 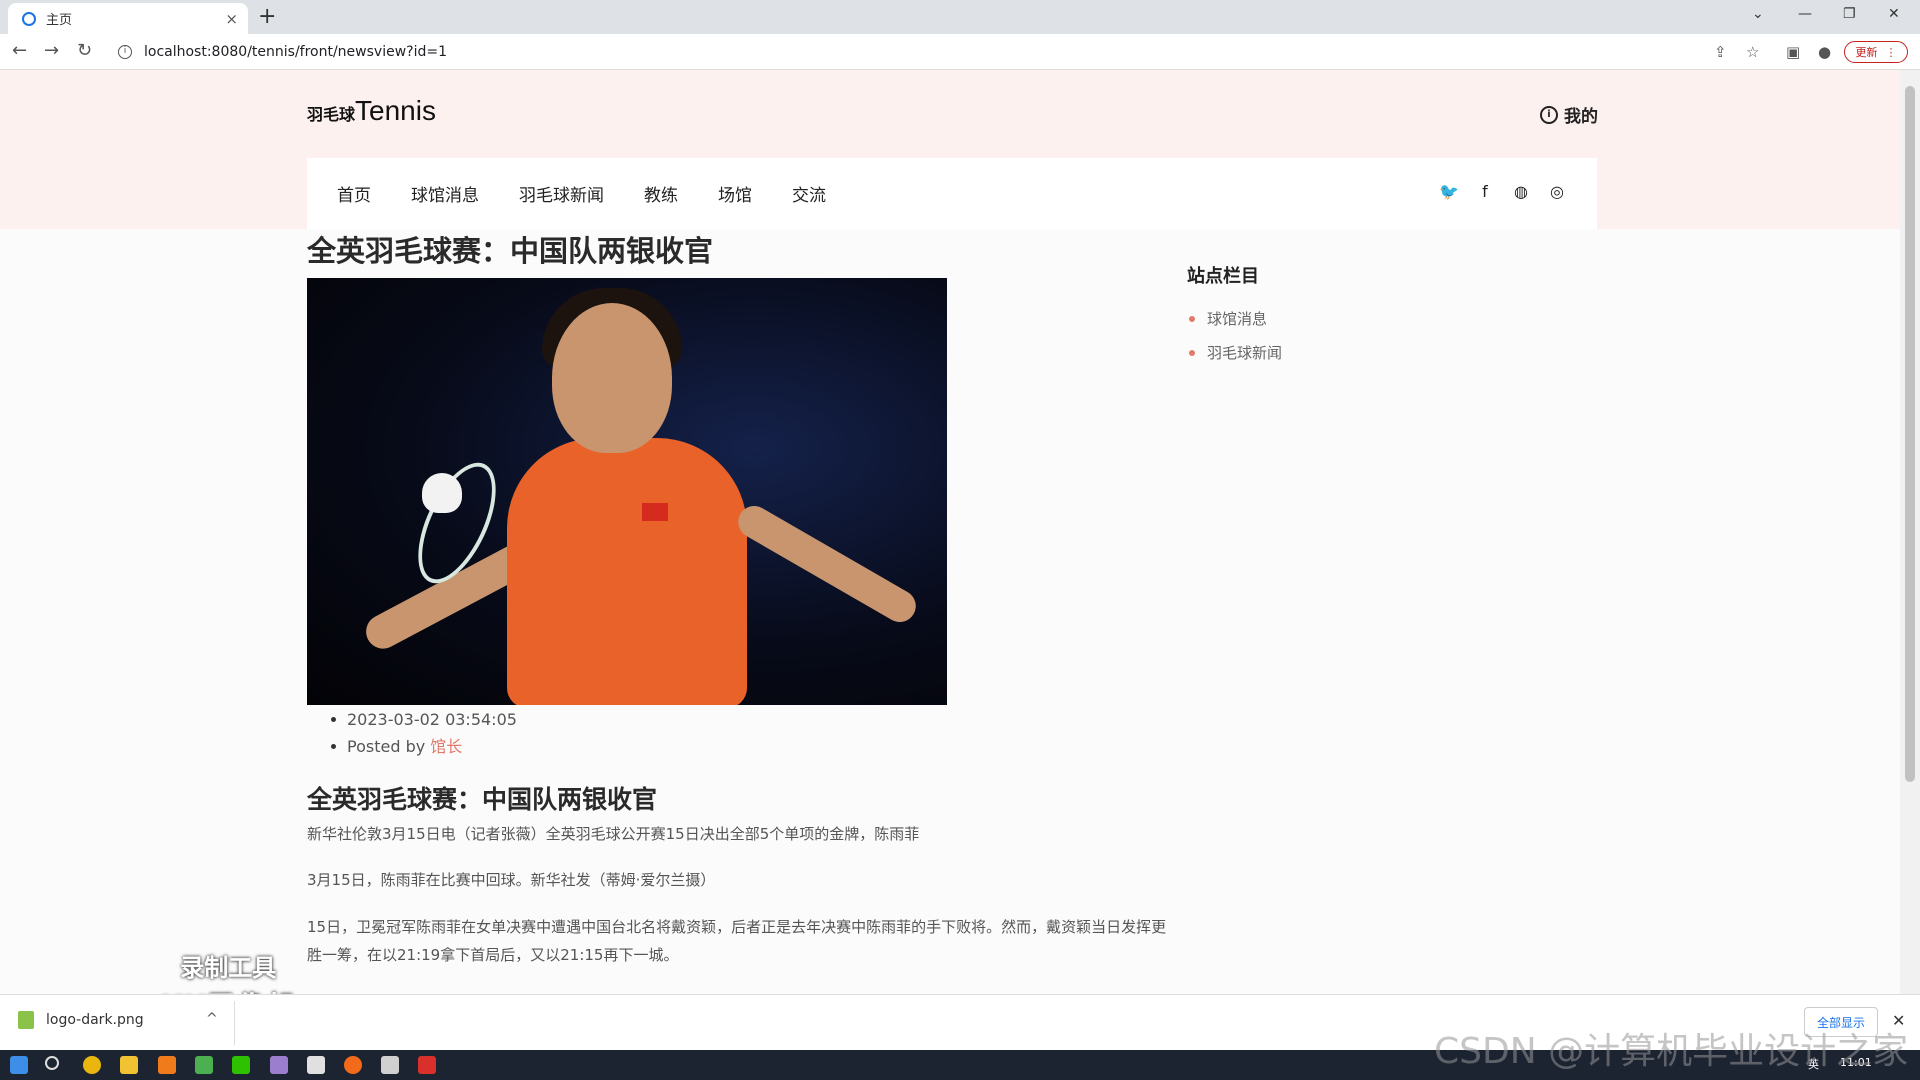 I want to click on search-icon, so click(x=52, y=1063).